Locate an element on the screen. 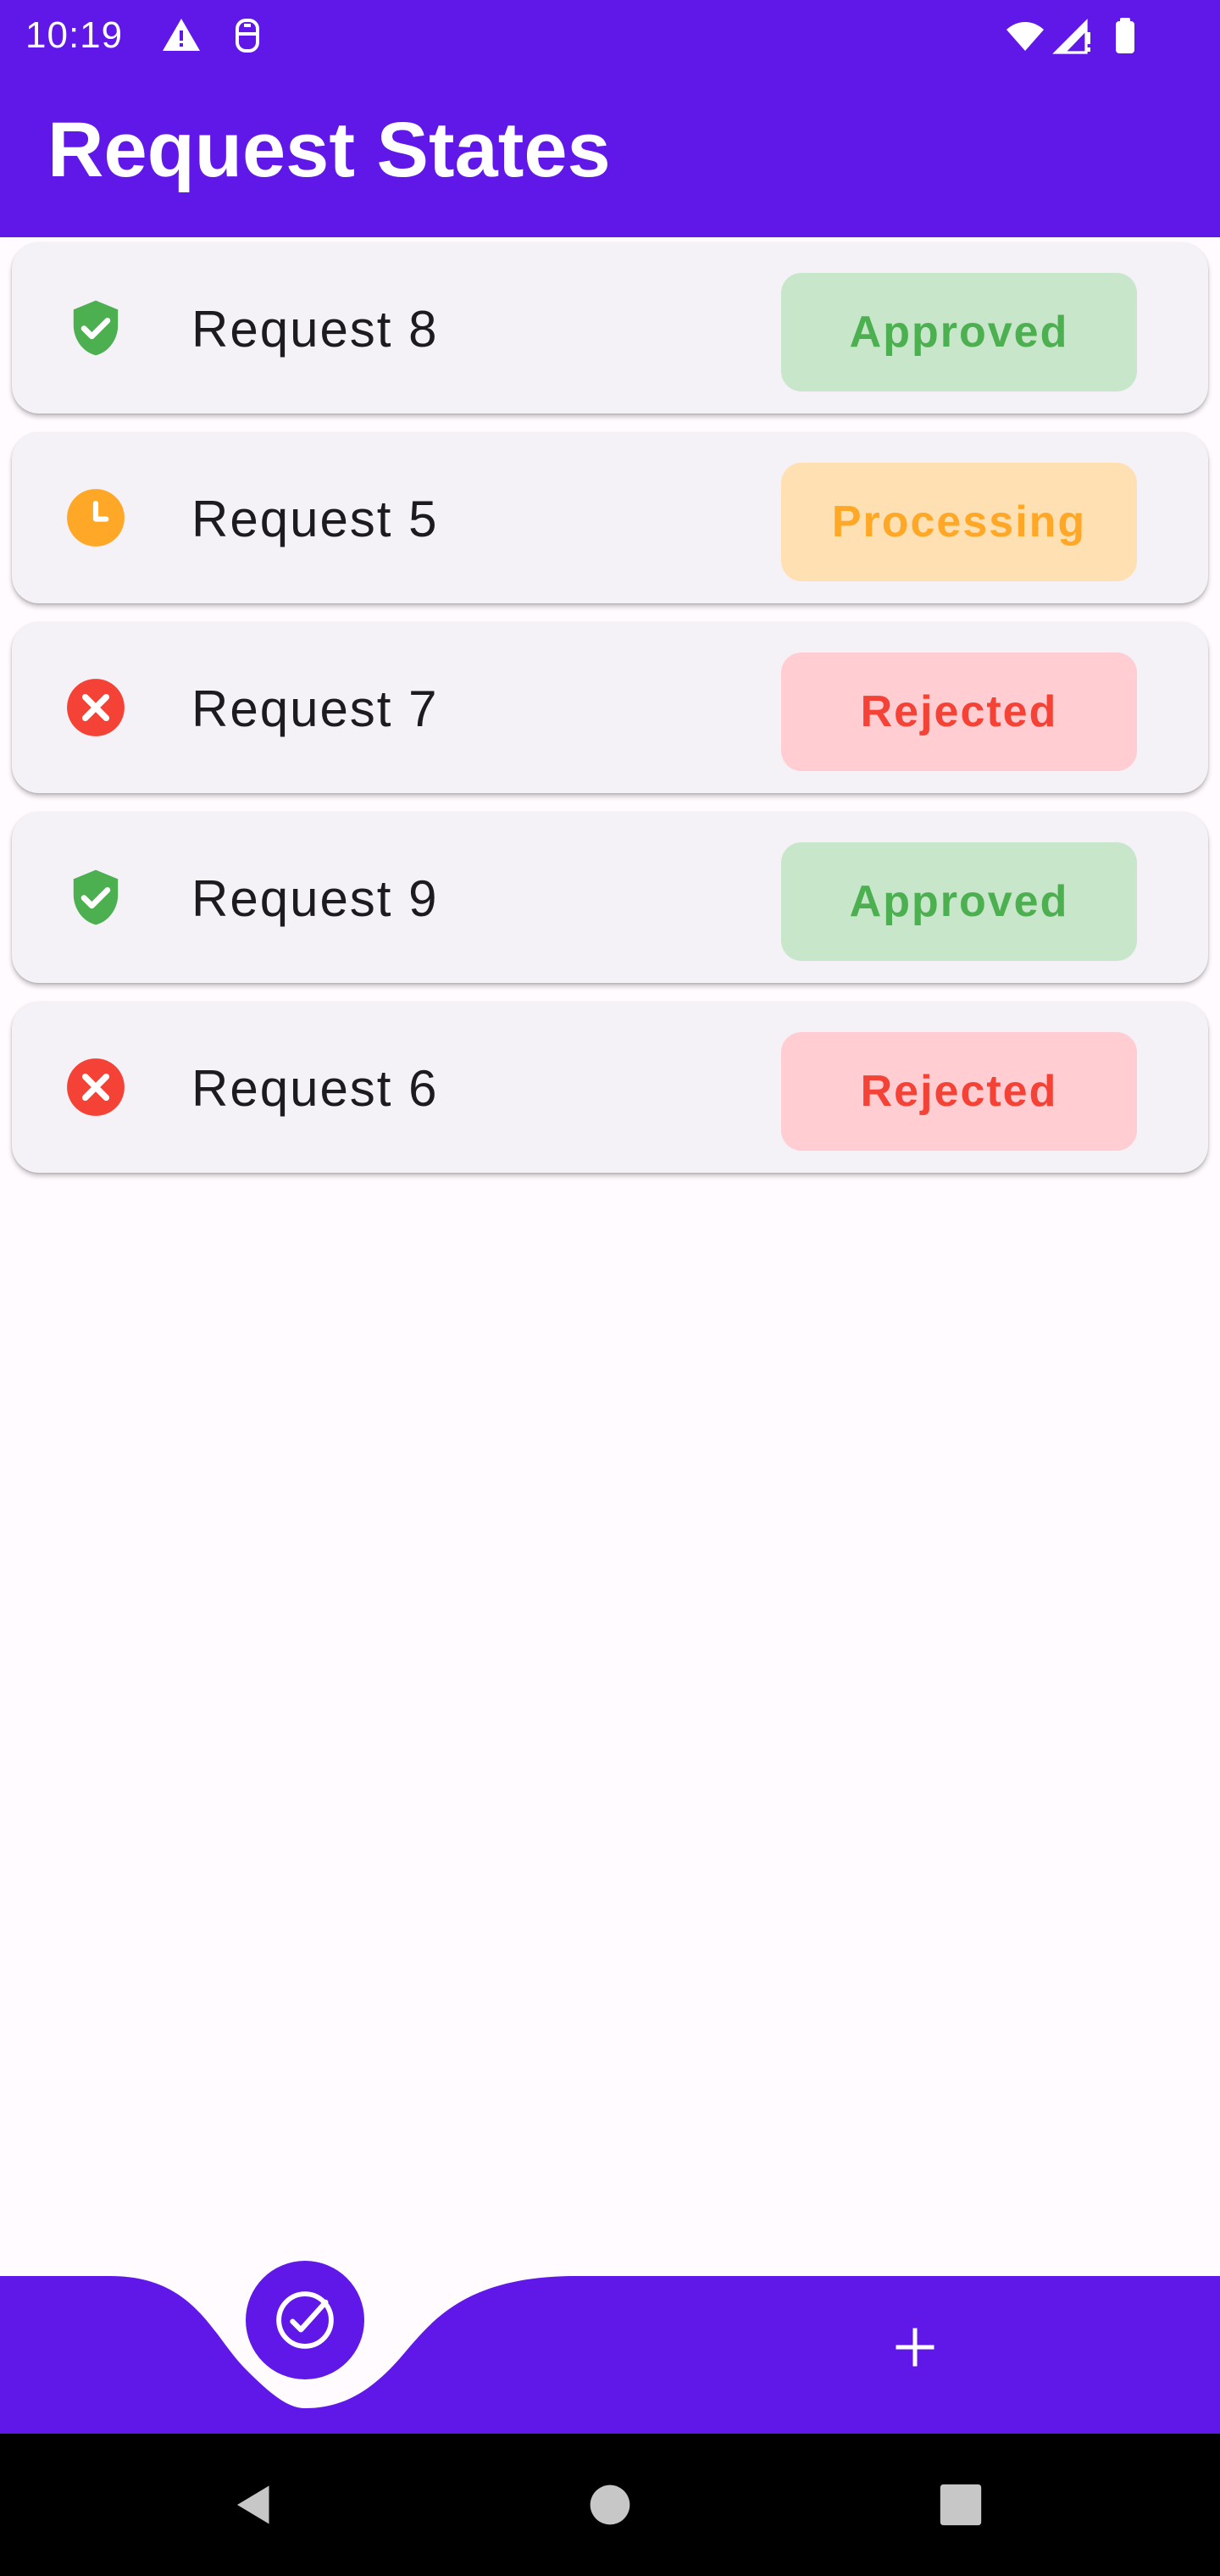 The height and width of the screenshot is (2576, 1220). requests-nav-button is located at coordinates (305, 2320).